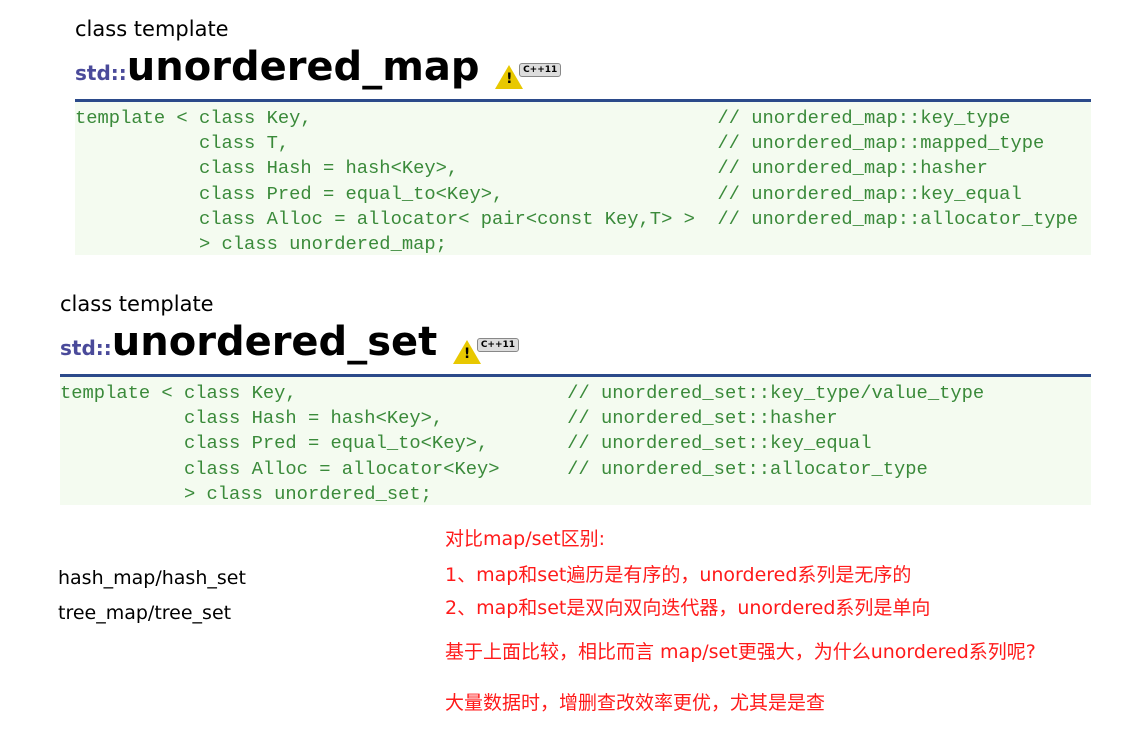 Image resolution: width=1135 pixels, height=747 pixels. Describe the element at coordinates (101, 73) in the screenshot. I see `map-namespace: std::` at that location.